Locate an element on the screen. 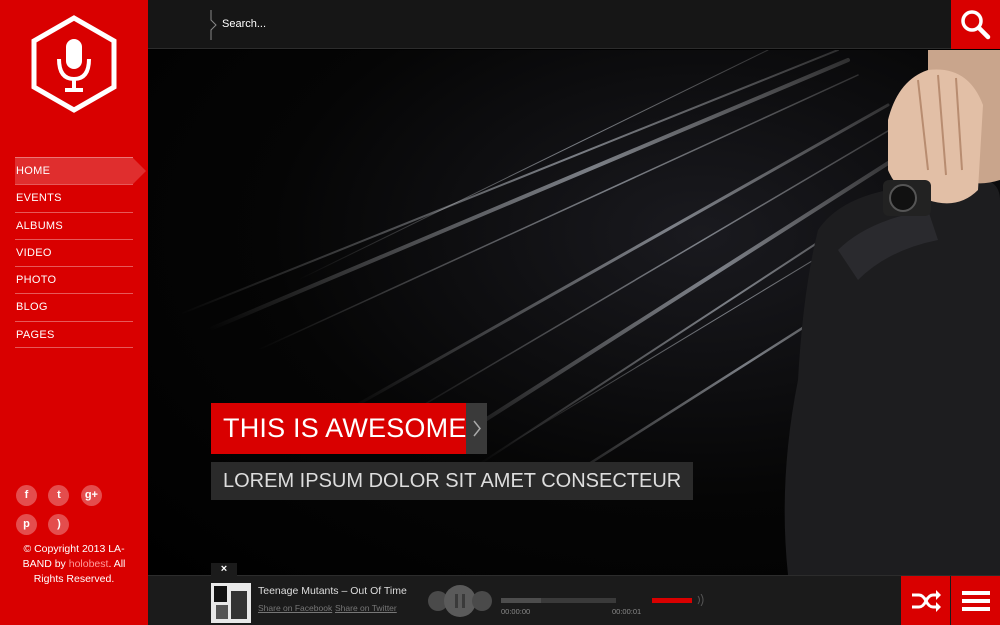 This screenshot has width=1000, height=625. album-art is located at coordinates (231, 603).